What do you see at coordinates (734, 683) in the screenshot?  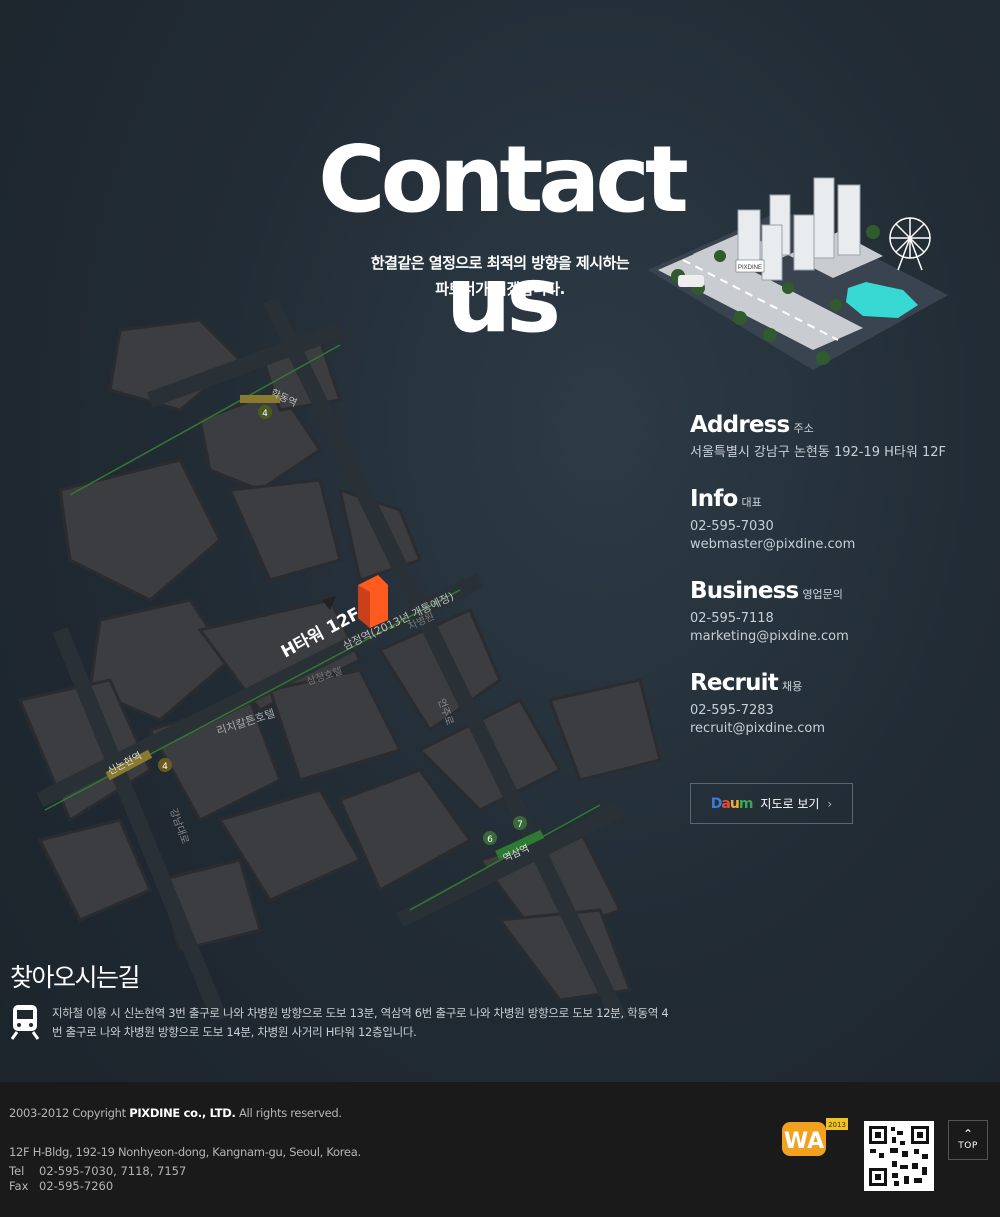 I see `recruit-heading: Recruit` at bounding box center [734, 683].